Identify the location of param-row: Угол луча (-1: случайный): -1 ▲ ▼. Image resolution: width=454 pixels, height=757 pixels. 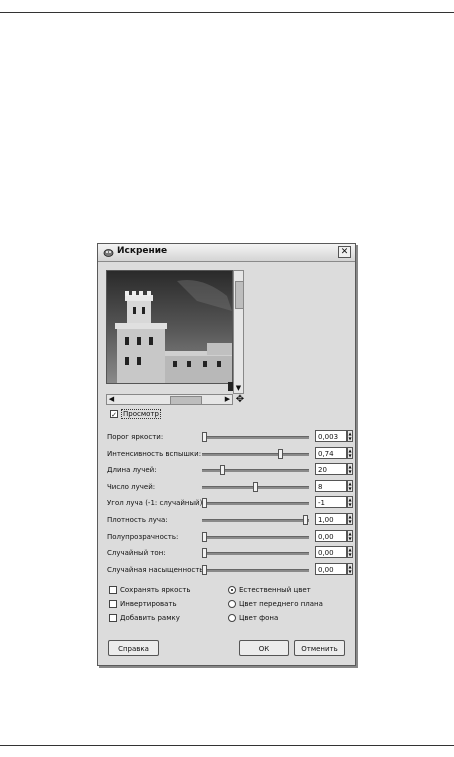
(230, 503).